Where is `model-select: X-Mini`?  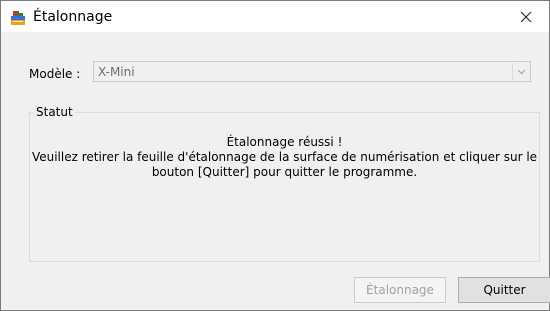 model-select: X-Mini is located at coordinates (312, 71).